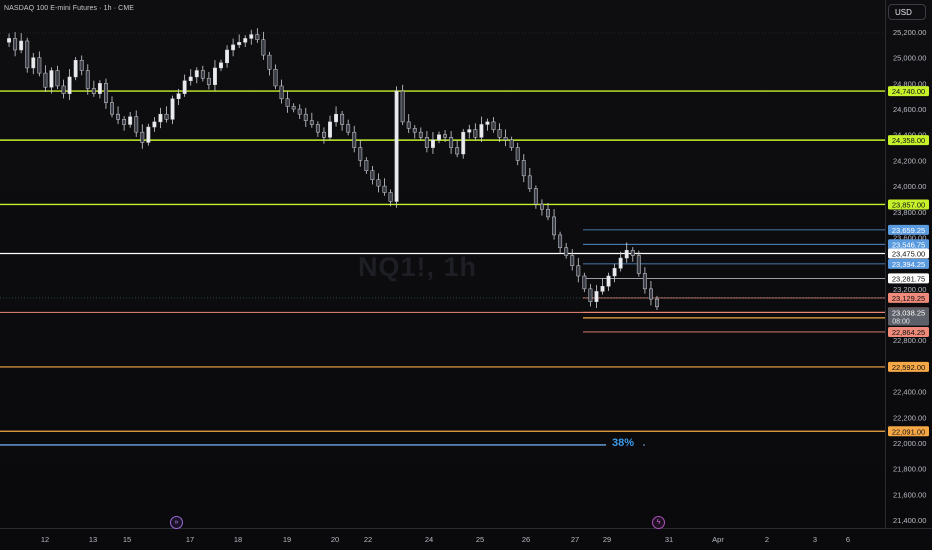 This screenshot has width=932, height=550. What do you see at coordinates (909, 32) in the screenshot?
I see `y-tick-label: 25,200.00` at bounding box center [909, 32].